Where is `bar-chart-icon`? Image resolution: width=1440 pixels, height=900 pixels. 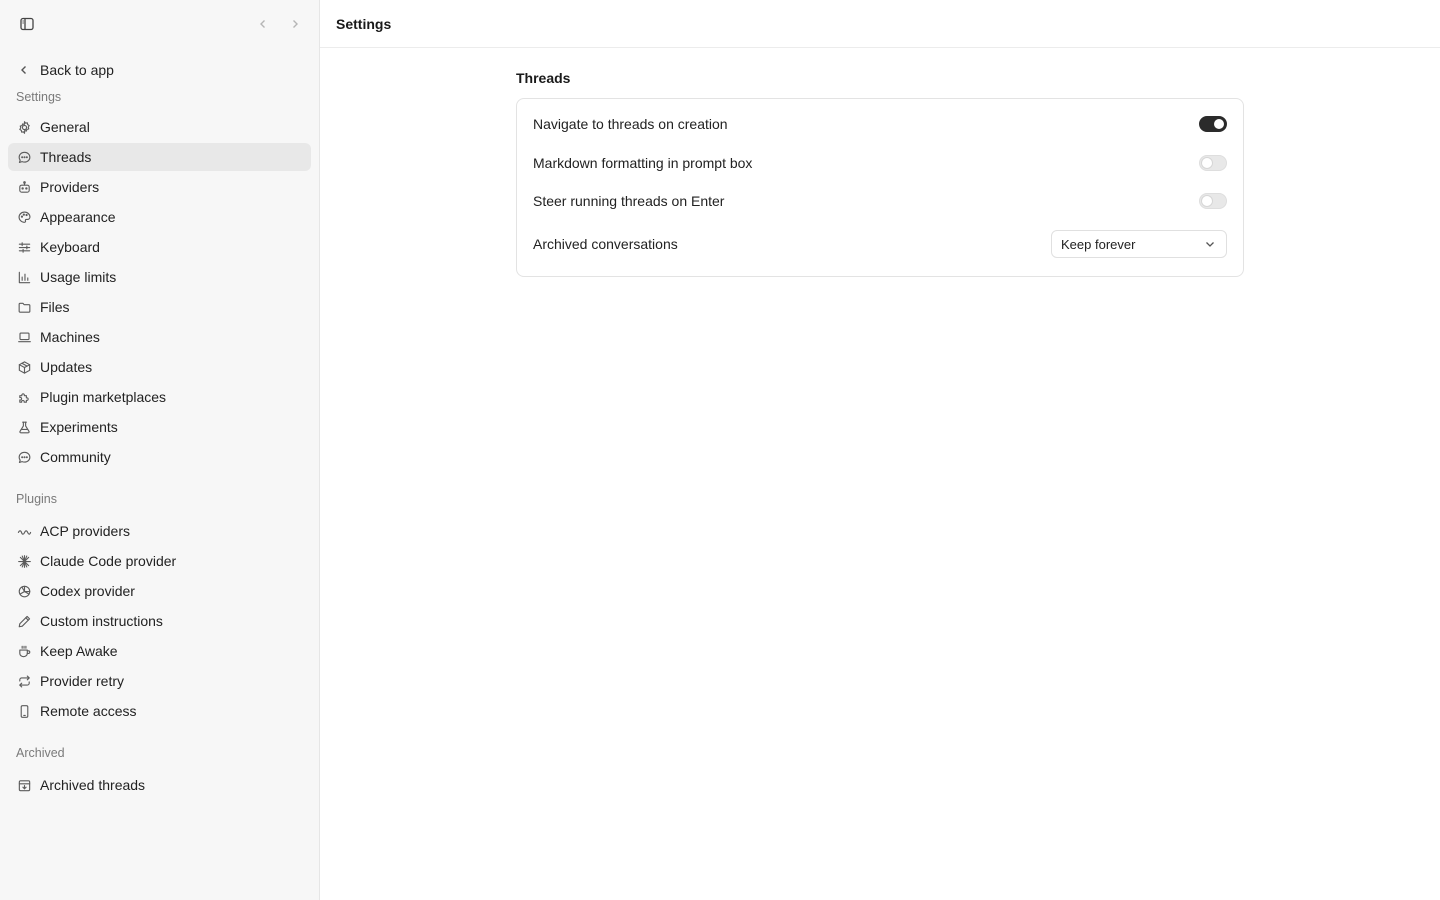
bar-chart-icon is located at coordinates (24, 277).